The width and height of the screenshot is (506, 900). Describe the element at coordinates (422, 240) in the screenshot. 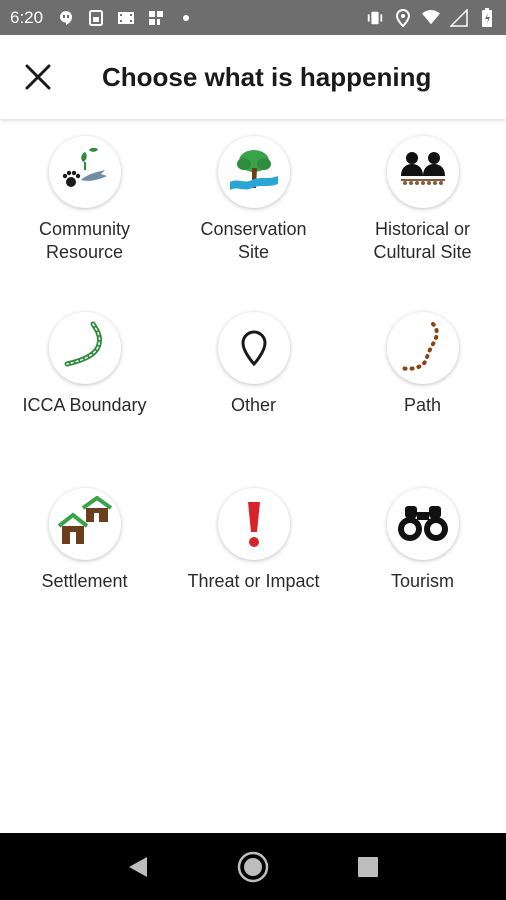

I see `tile-label: Historical or Cultural Site` at that location.